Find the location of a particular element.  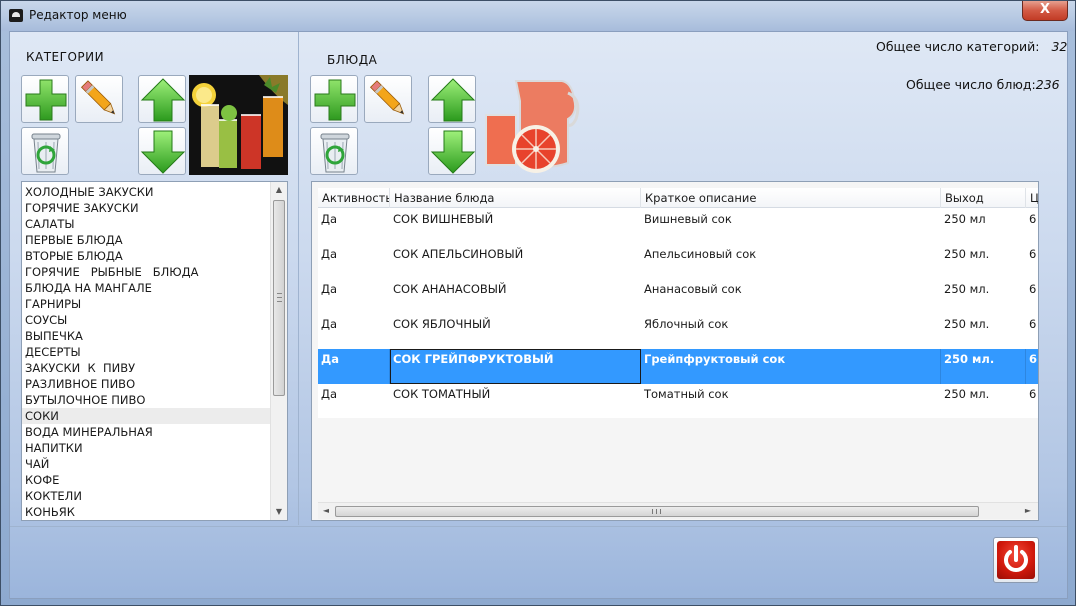

add-dish-button is located at coordinates (334, 99).